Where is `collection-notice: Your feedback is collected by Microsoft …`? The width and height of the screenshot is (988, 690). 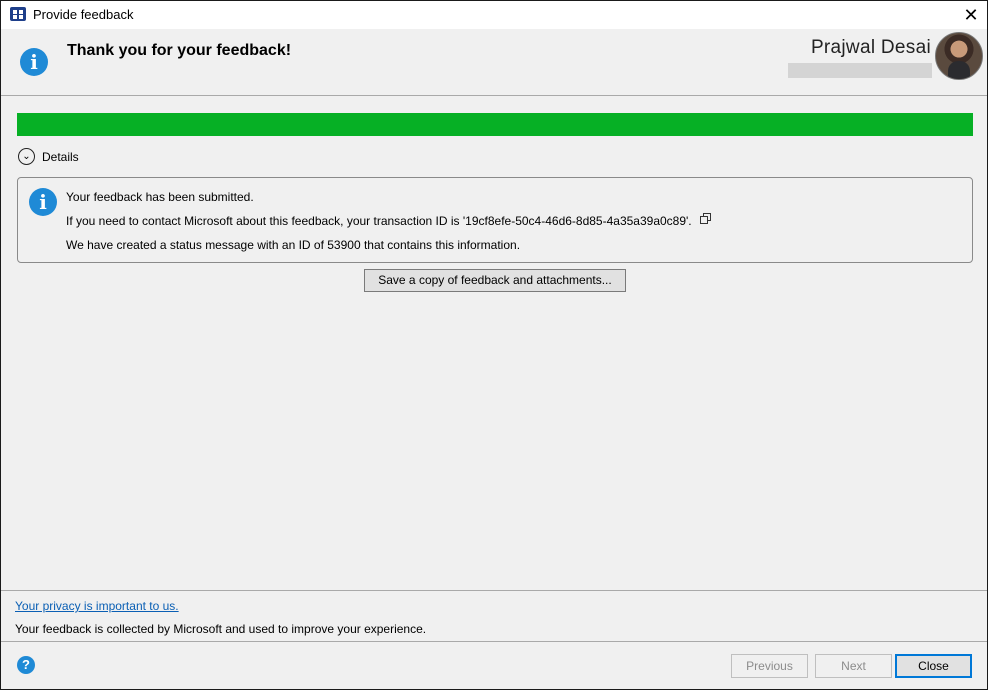 collection-notice: Your feedback is collected by Microsoft … is located at coordinates (221, 629).